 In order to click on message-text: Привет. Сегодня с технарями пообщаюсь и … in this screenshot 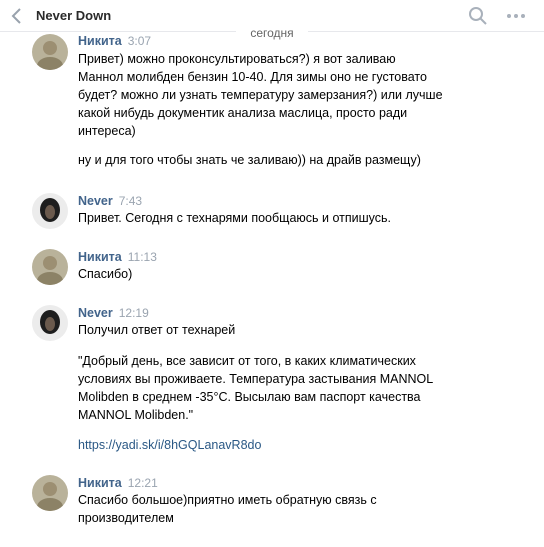, I will do `click(235, 218)`.